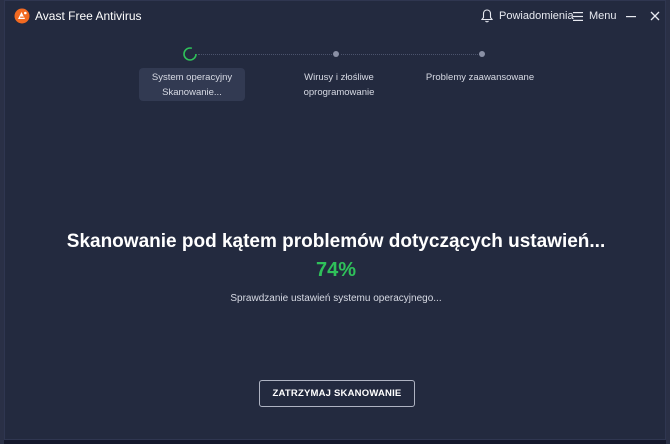 The width and height of the screenshot is (670, 444). Describe the element at coordinates (336, 270) in the screenshot. I see `scan-progress-percent: 74%` at that location.